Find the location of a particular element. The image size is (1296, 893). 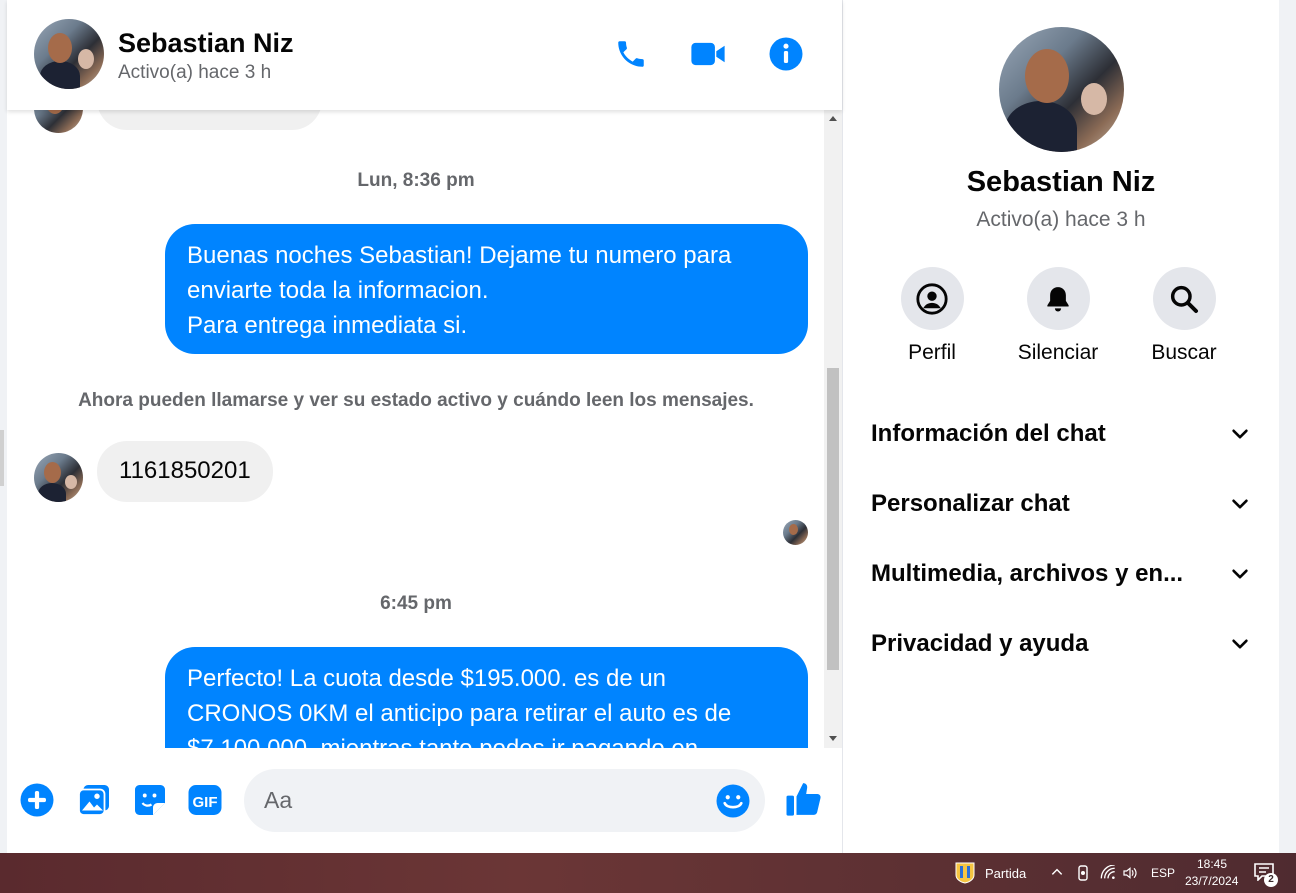

profile-name: Sebastian Niz is located at coordinates (1061, 182).